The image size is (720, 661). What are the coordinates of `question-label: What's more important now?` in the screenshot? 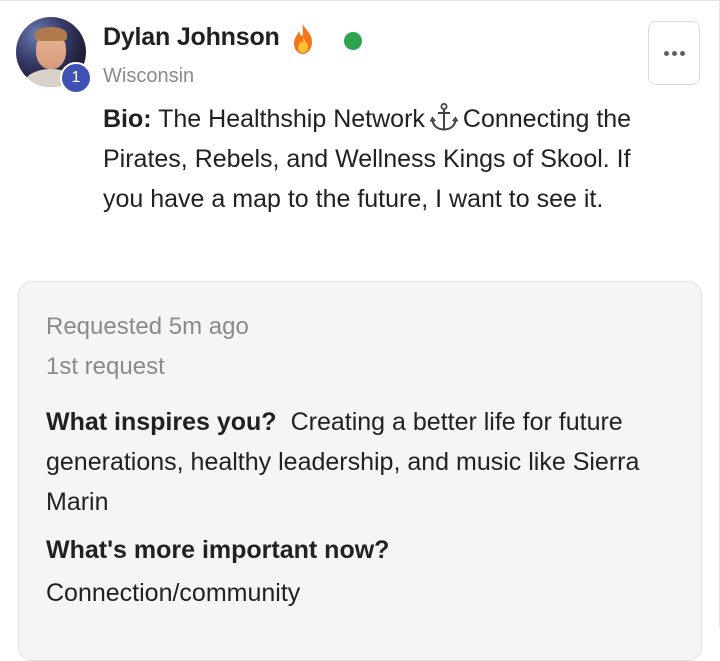 It's located at (218, 550).